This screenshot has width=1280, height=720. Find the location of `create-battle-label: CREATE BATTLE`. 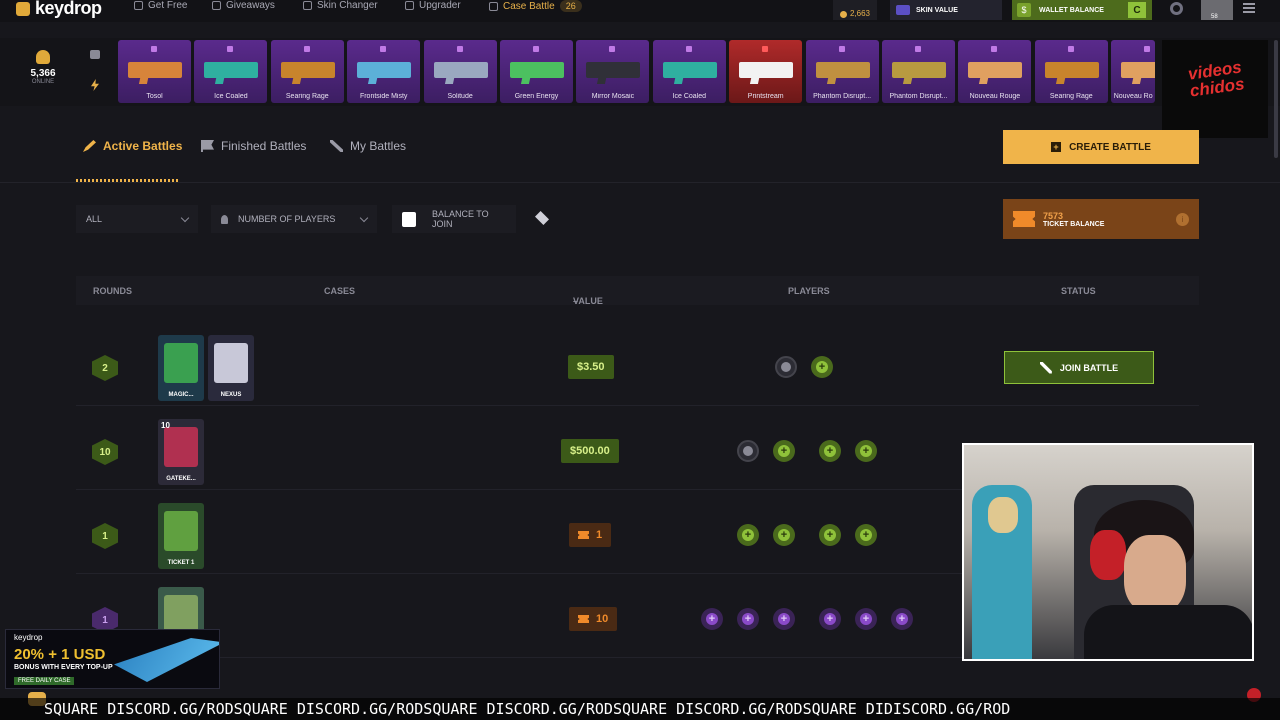

create-battle-label: CREATE BATTLE is located at coordinates (1110, 147).